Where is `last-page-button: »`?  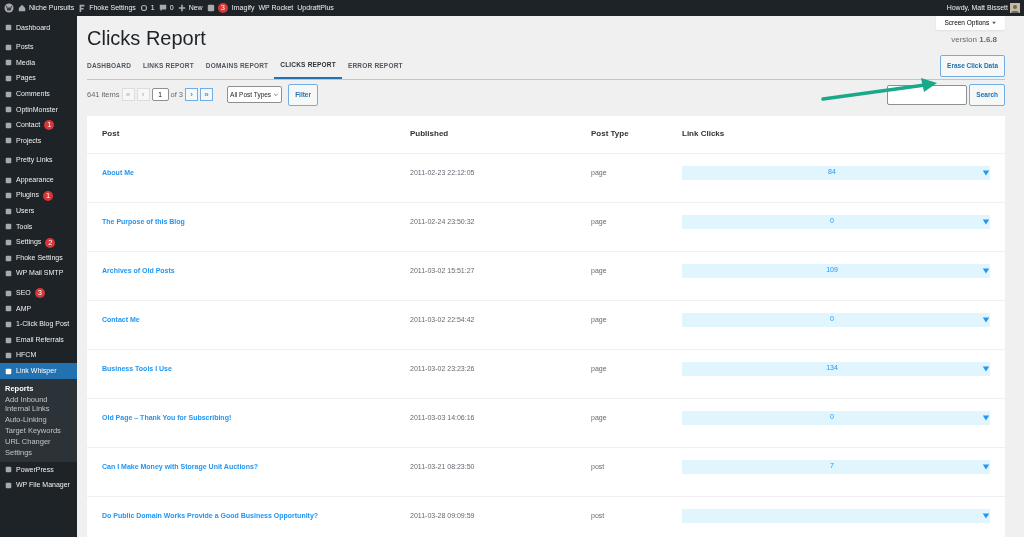
last-page-button: » is located at coordinates (207, 95).